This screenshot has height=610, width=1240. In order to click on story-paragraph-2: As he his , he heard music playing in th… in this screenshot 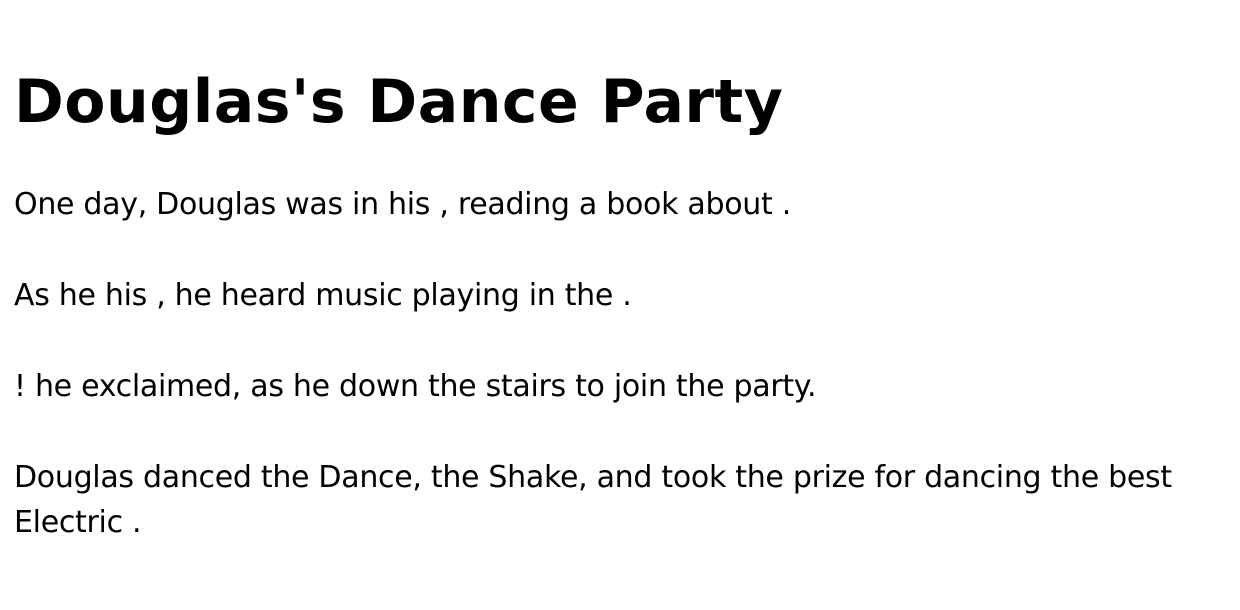, I will do `click(323, 295)`.